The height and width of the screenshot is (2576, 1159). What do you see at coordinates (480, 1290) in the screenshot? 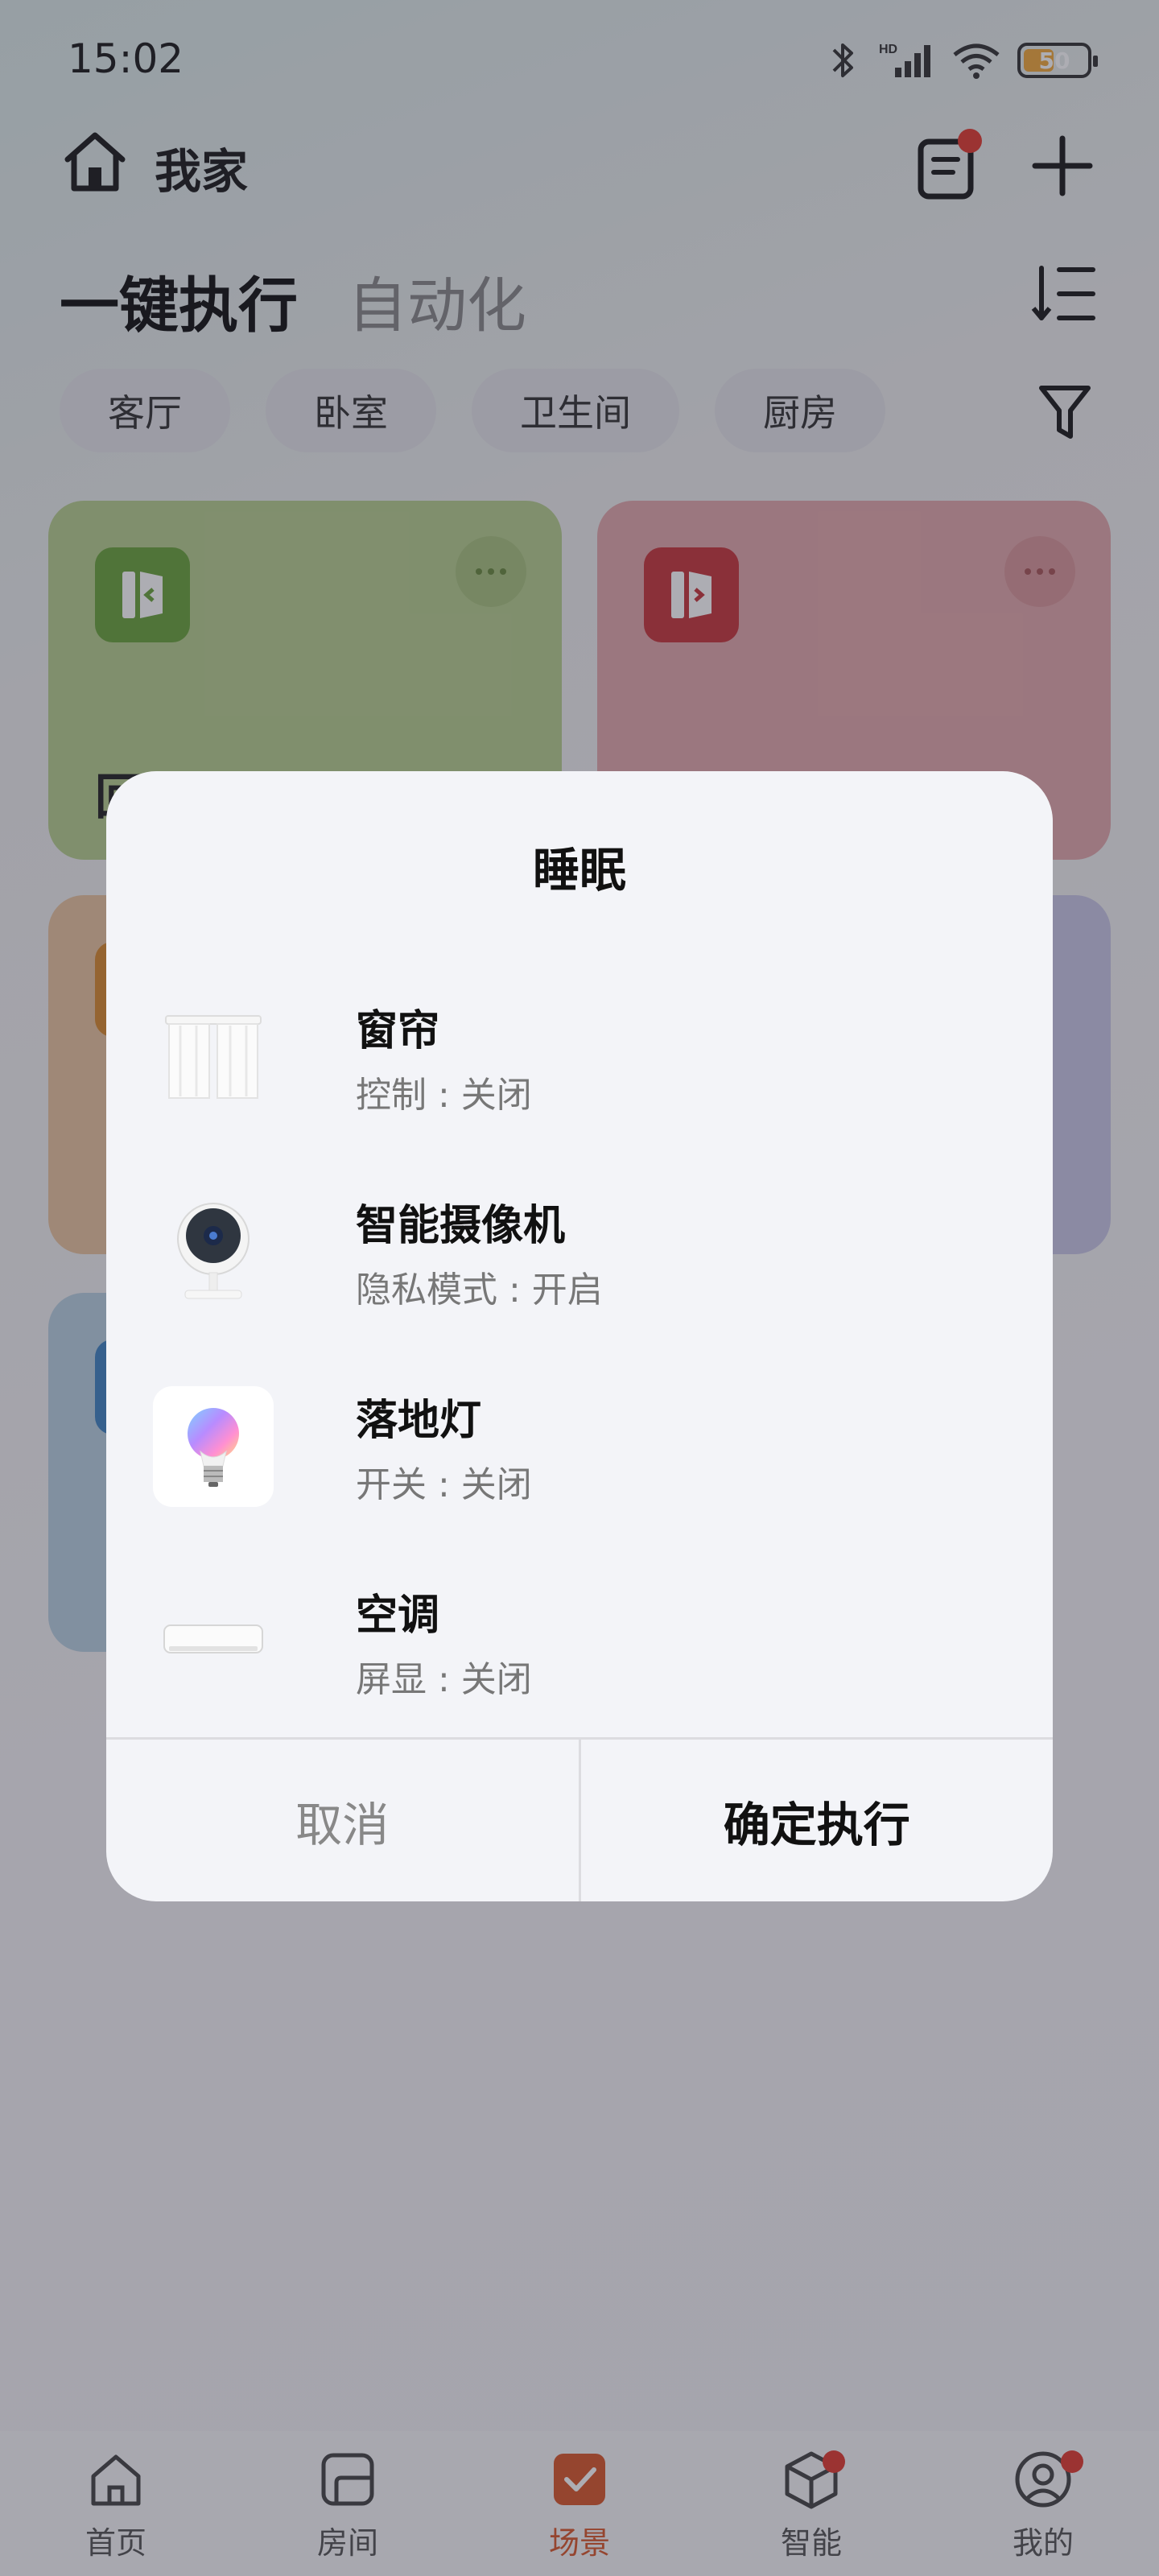
I see `device-status: 隐私模式 : 开启` at bounding box center [480, 1290].